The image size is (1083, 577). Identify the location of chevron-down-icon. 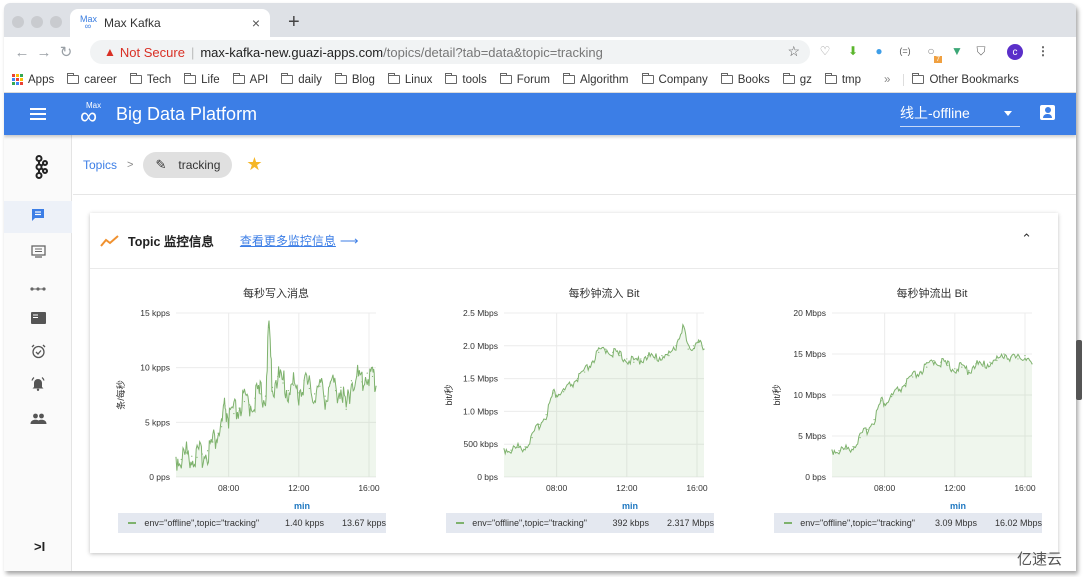
(1008, 113).